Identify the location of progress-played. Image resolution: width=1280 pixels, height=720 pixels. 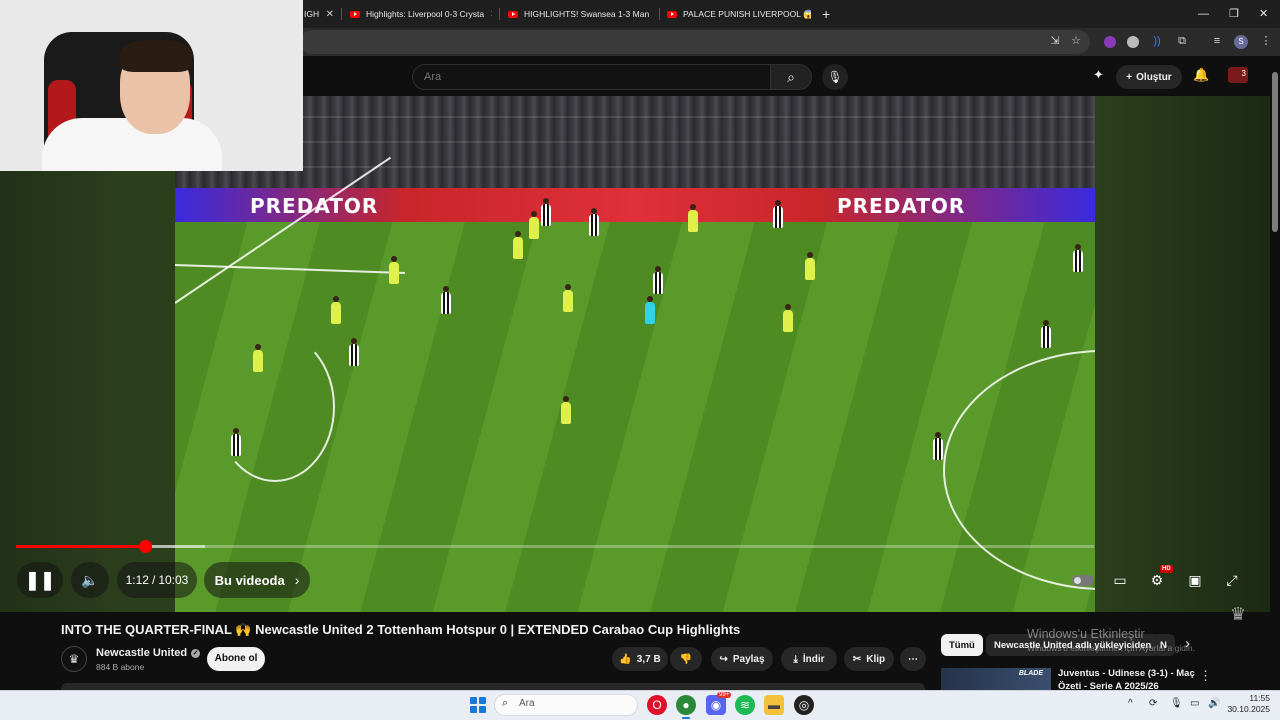
(80, 546).